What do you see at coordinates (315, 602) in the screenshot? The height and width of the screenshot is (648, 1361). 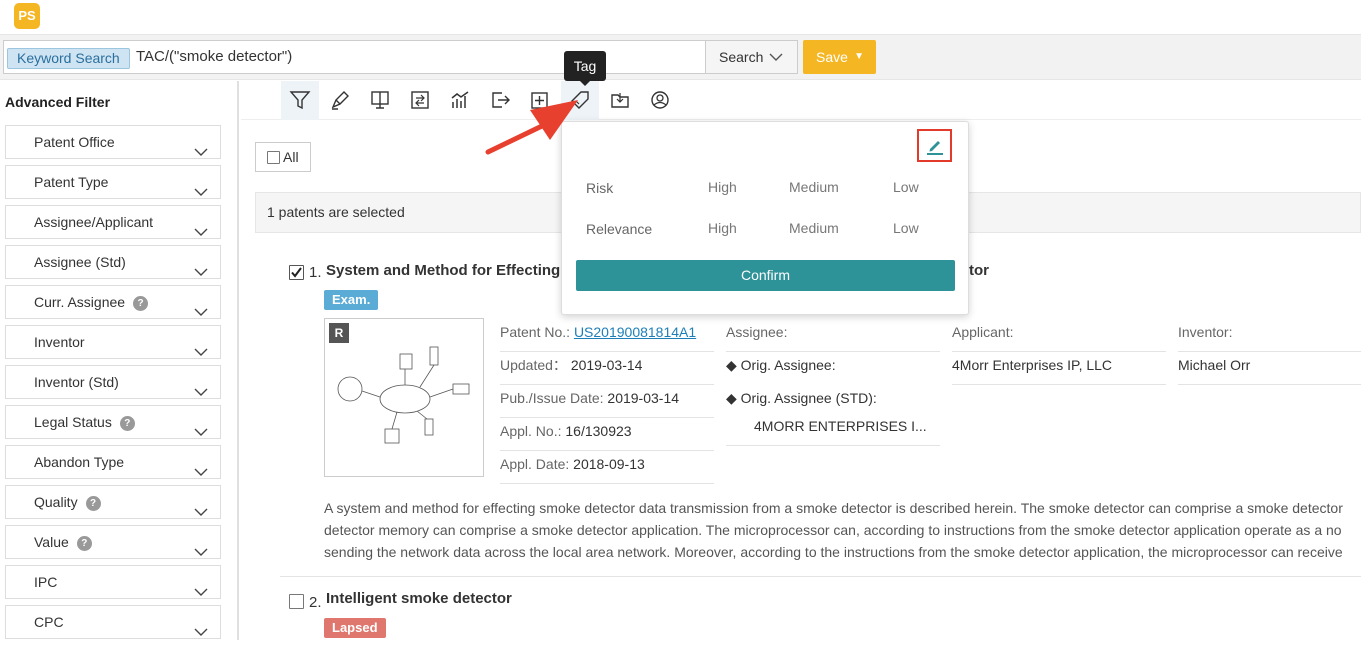 I see `result-2-index: 2.` at bounding box center [315, 602].